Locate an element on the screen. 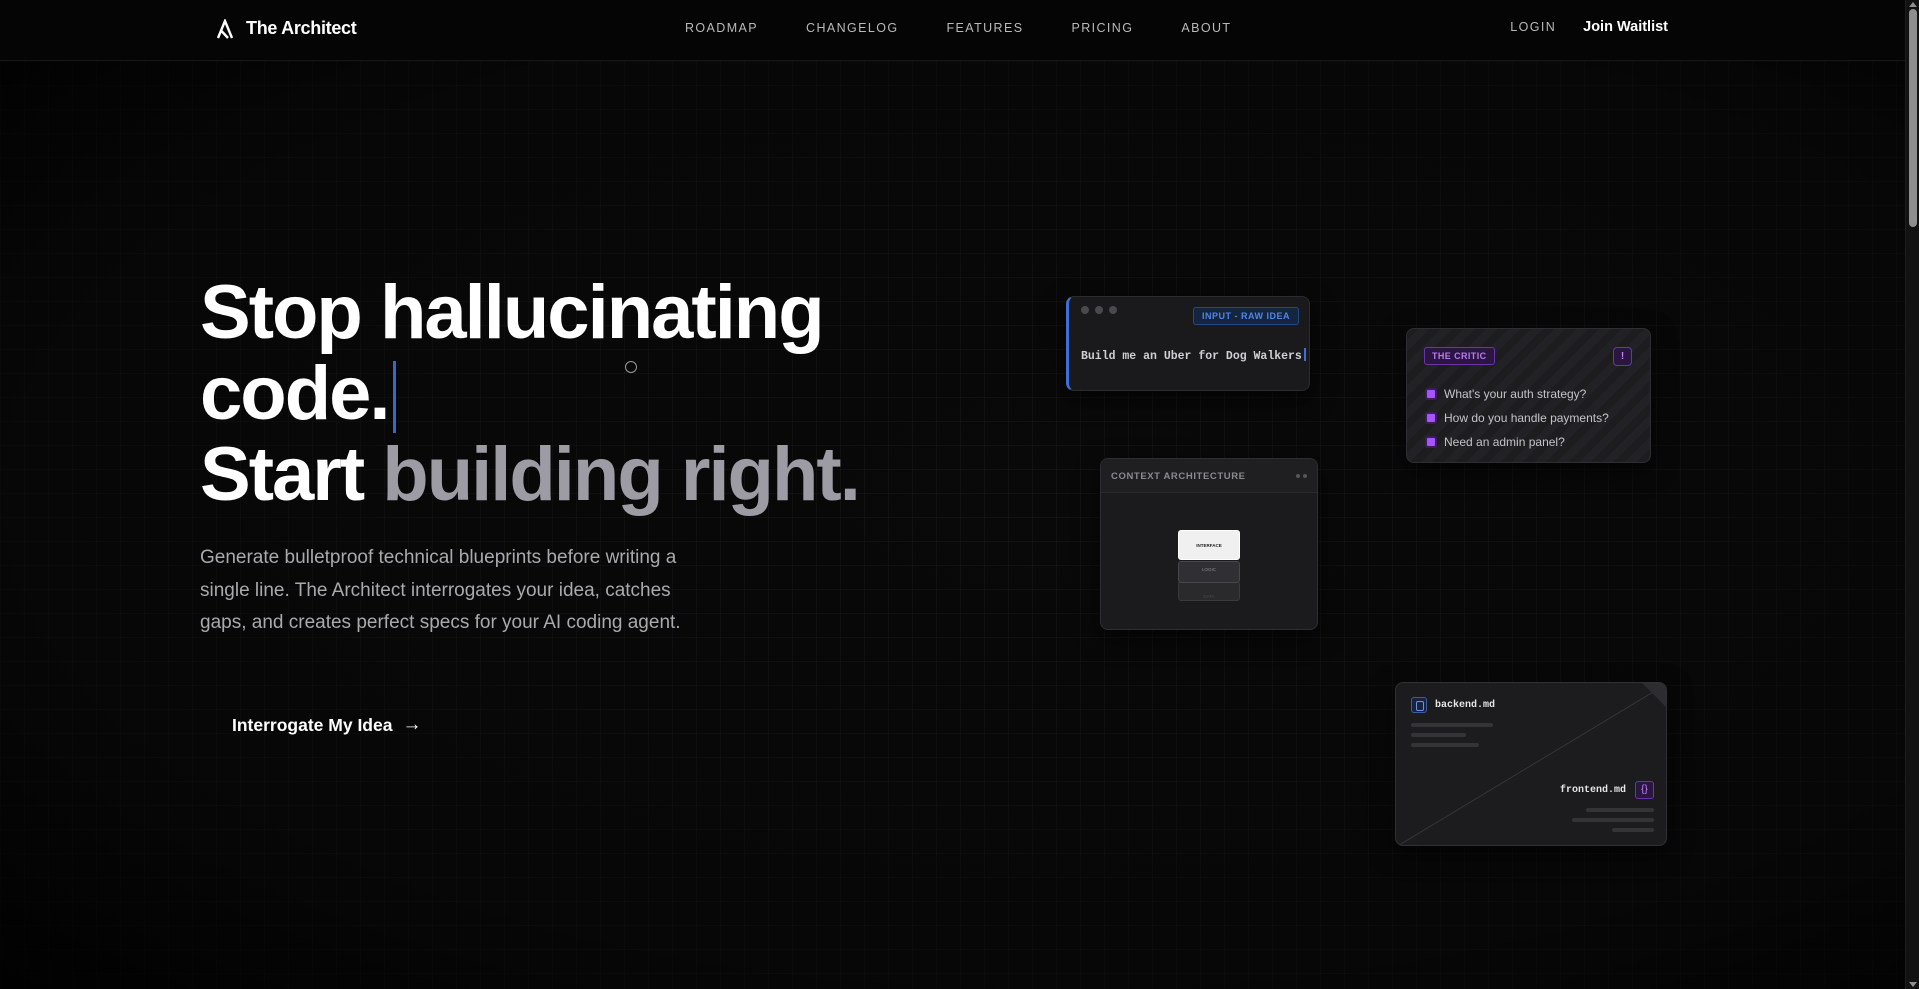 Image resolution: width=1919 pixels, height=989 pixels. interrogate-idea-button: Interrogate My Idea → is located at coordinates (326, 725).